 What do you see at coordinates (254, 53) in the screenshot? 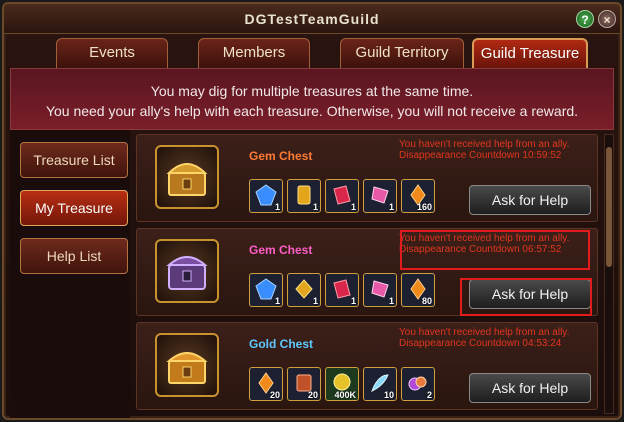
I see `tab-members: Members` at bounding box center [254, 53].